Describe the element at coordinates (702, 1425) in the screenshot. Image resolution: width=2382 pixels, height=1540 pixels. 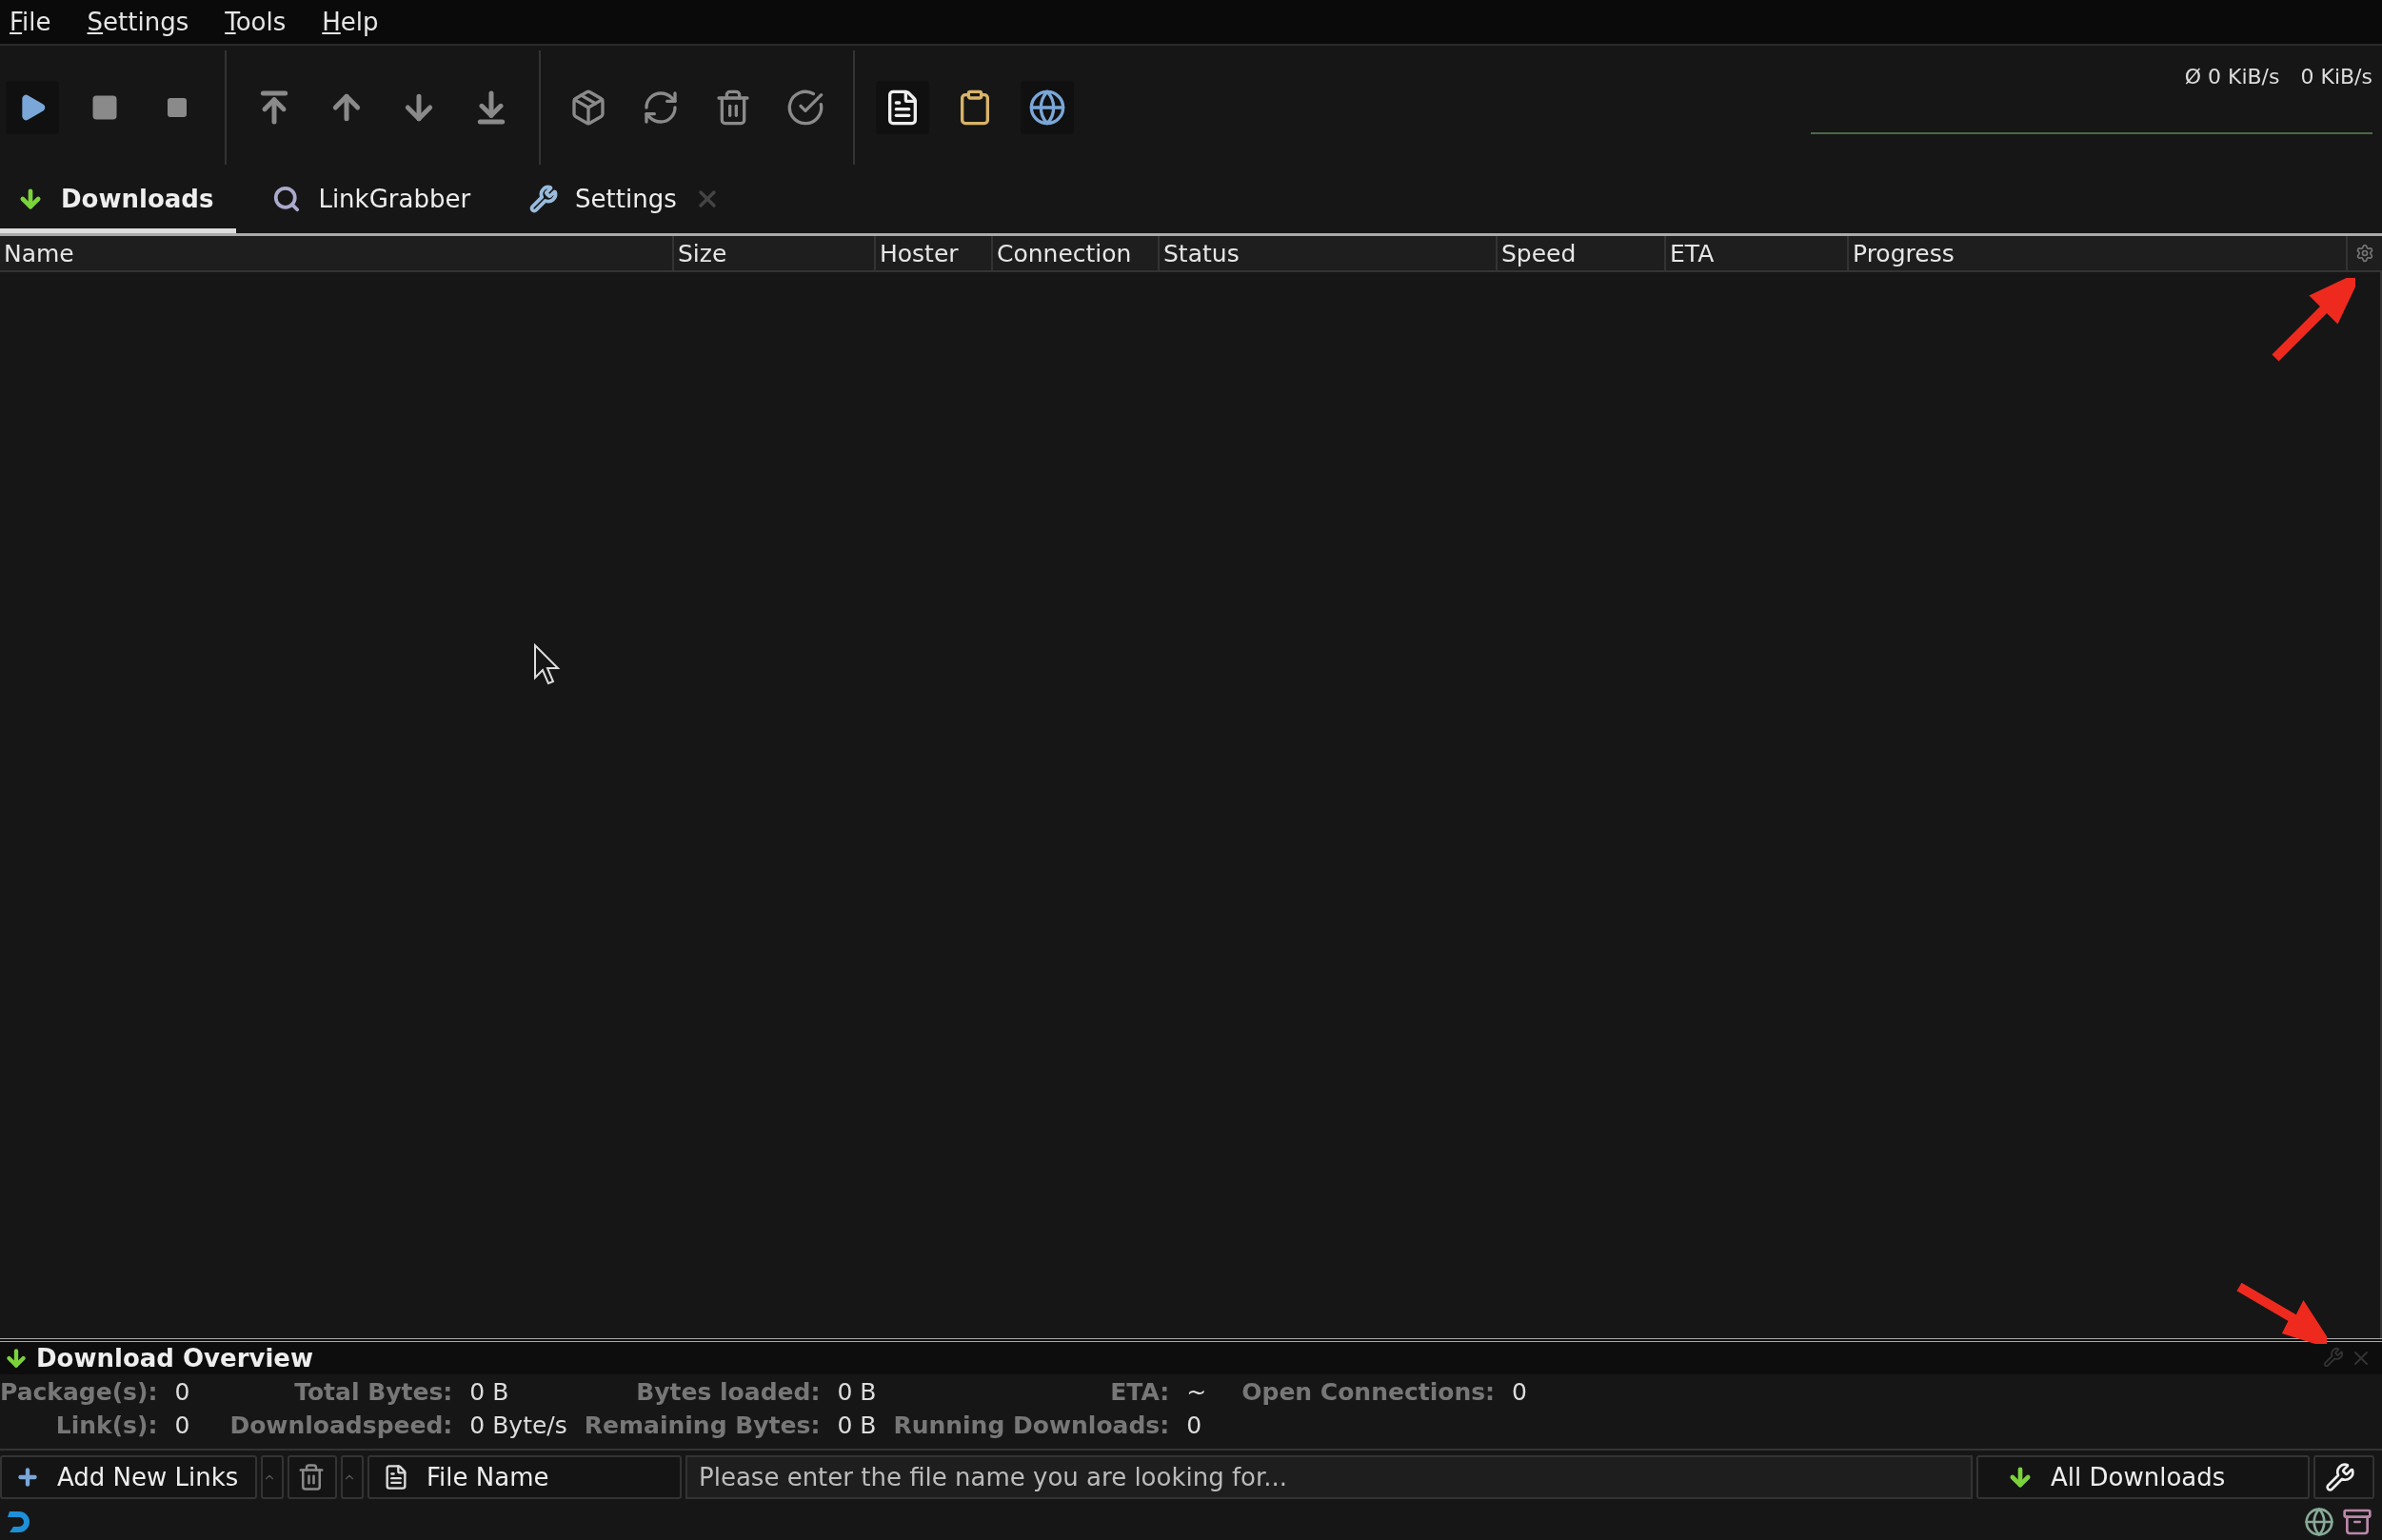
I see `stat-label: Remaining Bytes:` at that location.